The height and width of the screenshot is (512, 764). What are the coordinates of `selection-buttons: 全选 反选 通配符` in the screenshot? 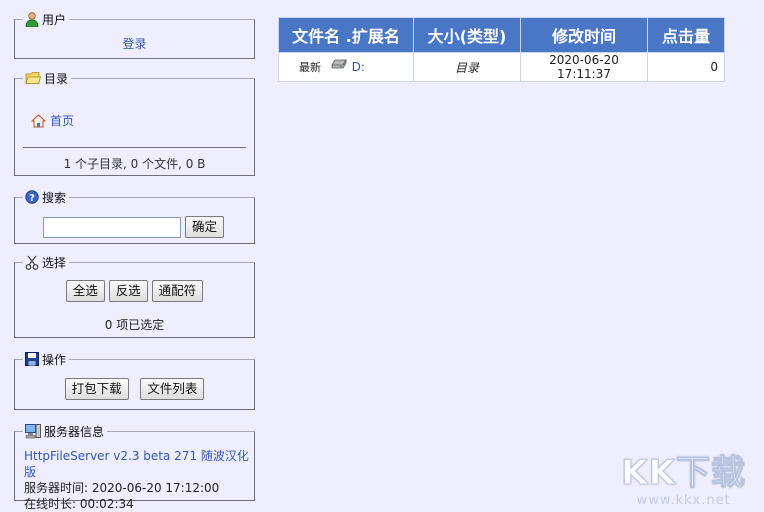 It's located at (134, 291).